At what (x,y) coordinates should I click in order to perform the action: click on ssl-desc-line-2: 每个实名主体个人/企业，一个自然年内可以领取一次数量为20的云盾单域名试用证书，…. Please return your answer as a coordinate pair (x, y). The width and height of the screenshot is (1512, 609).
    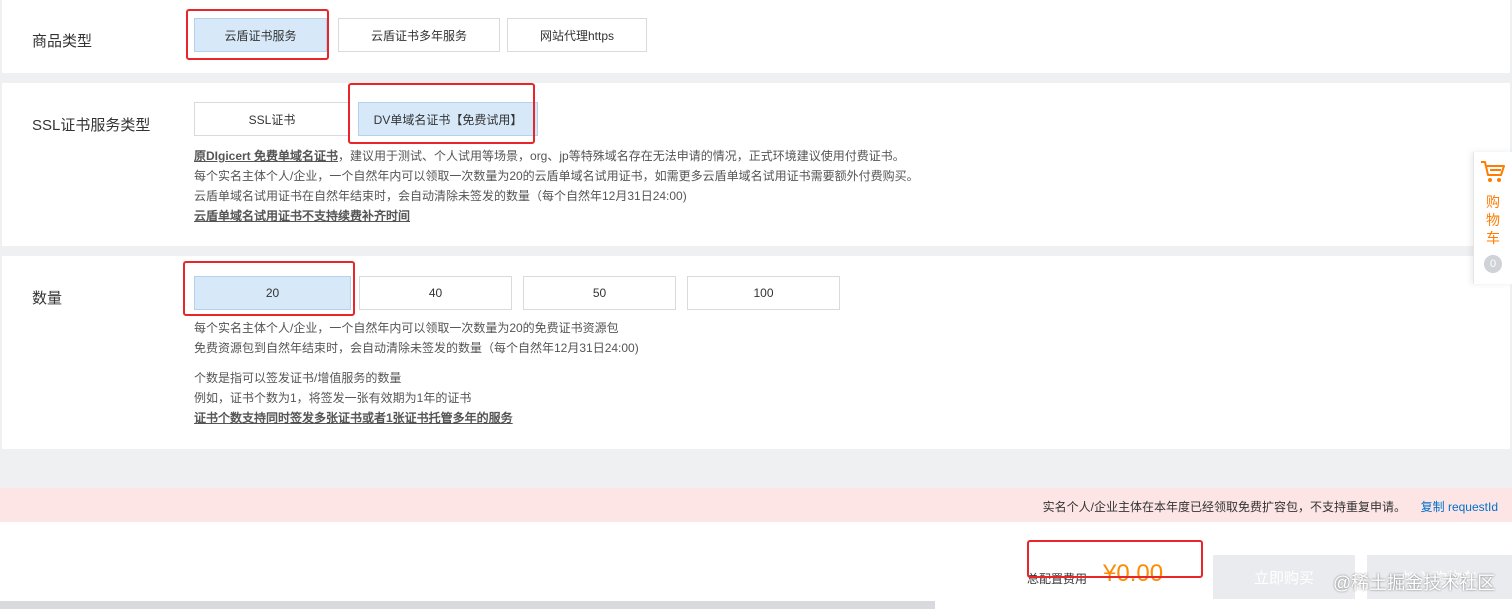
    Looking at the image, I should click on (556, 176).